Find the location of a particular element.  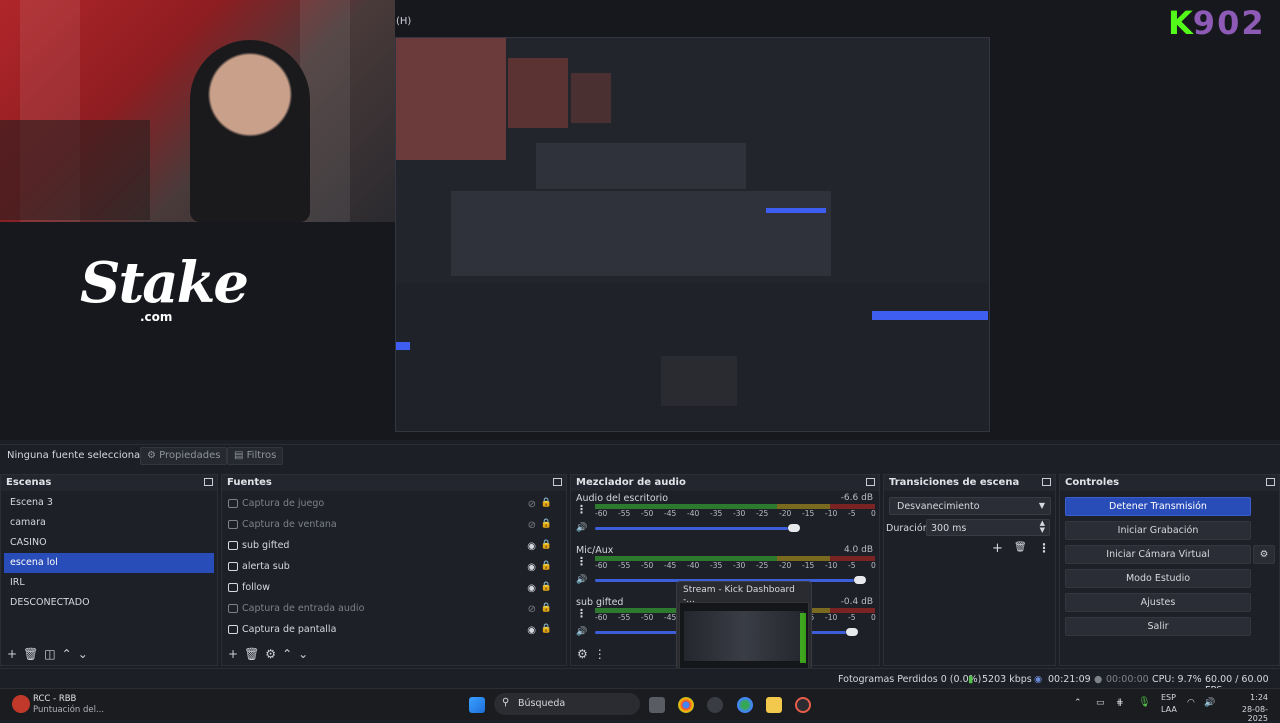

source-item: follow ◉ 🔒 is located at coordinates (394, 587).